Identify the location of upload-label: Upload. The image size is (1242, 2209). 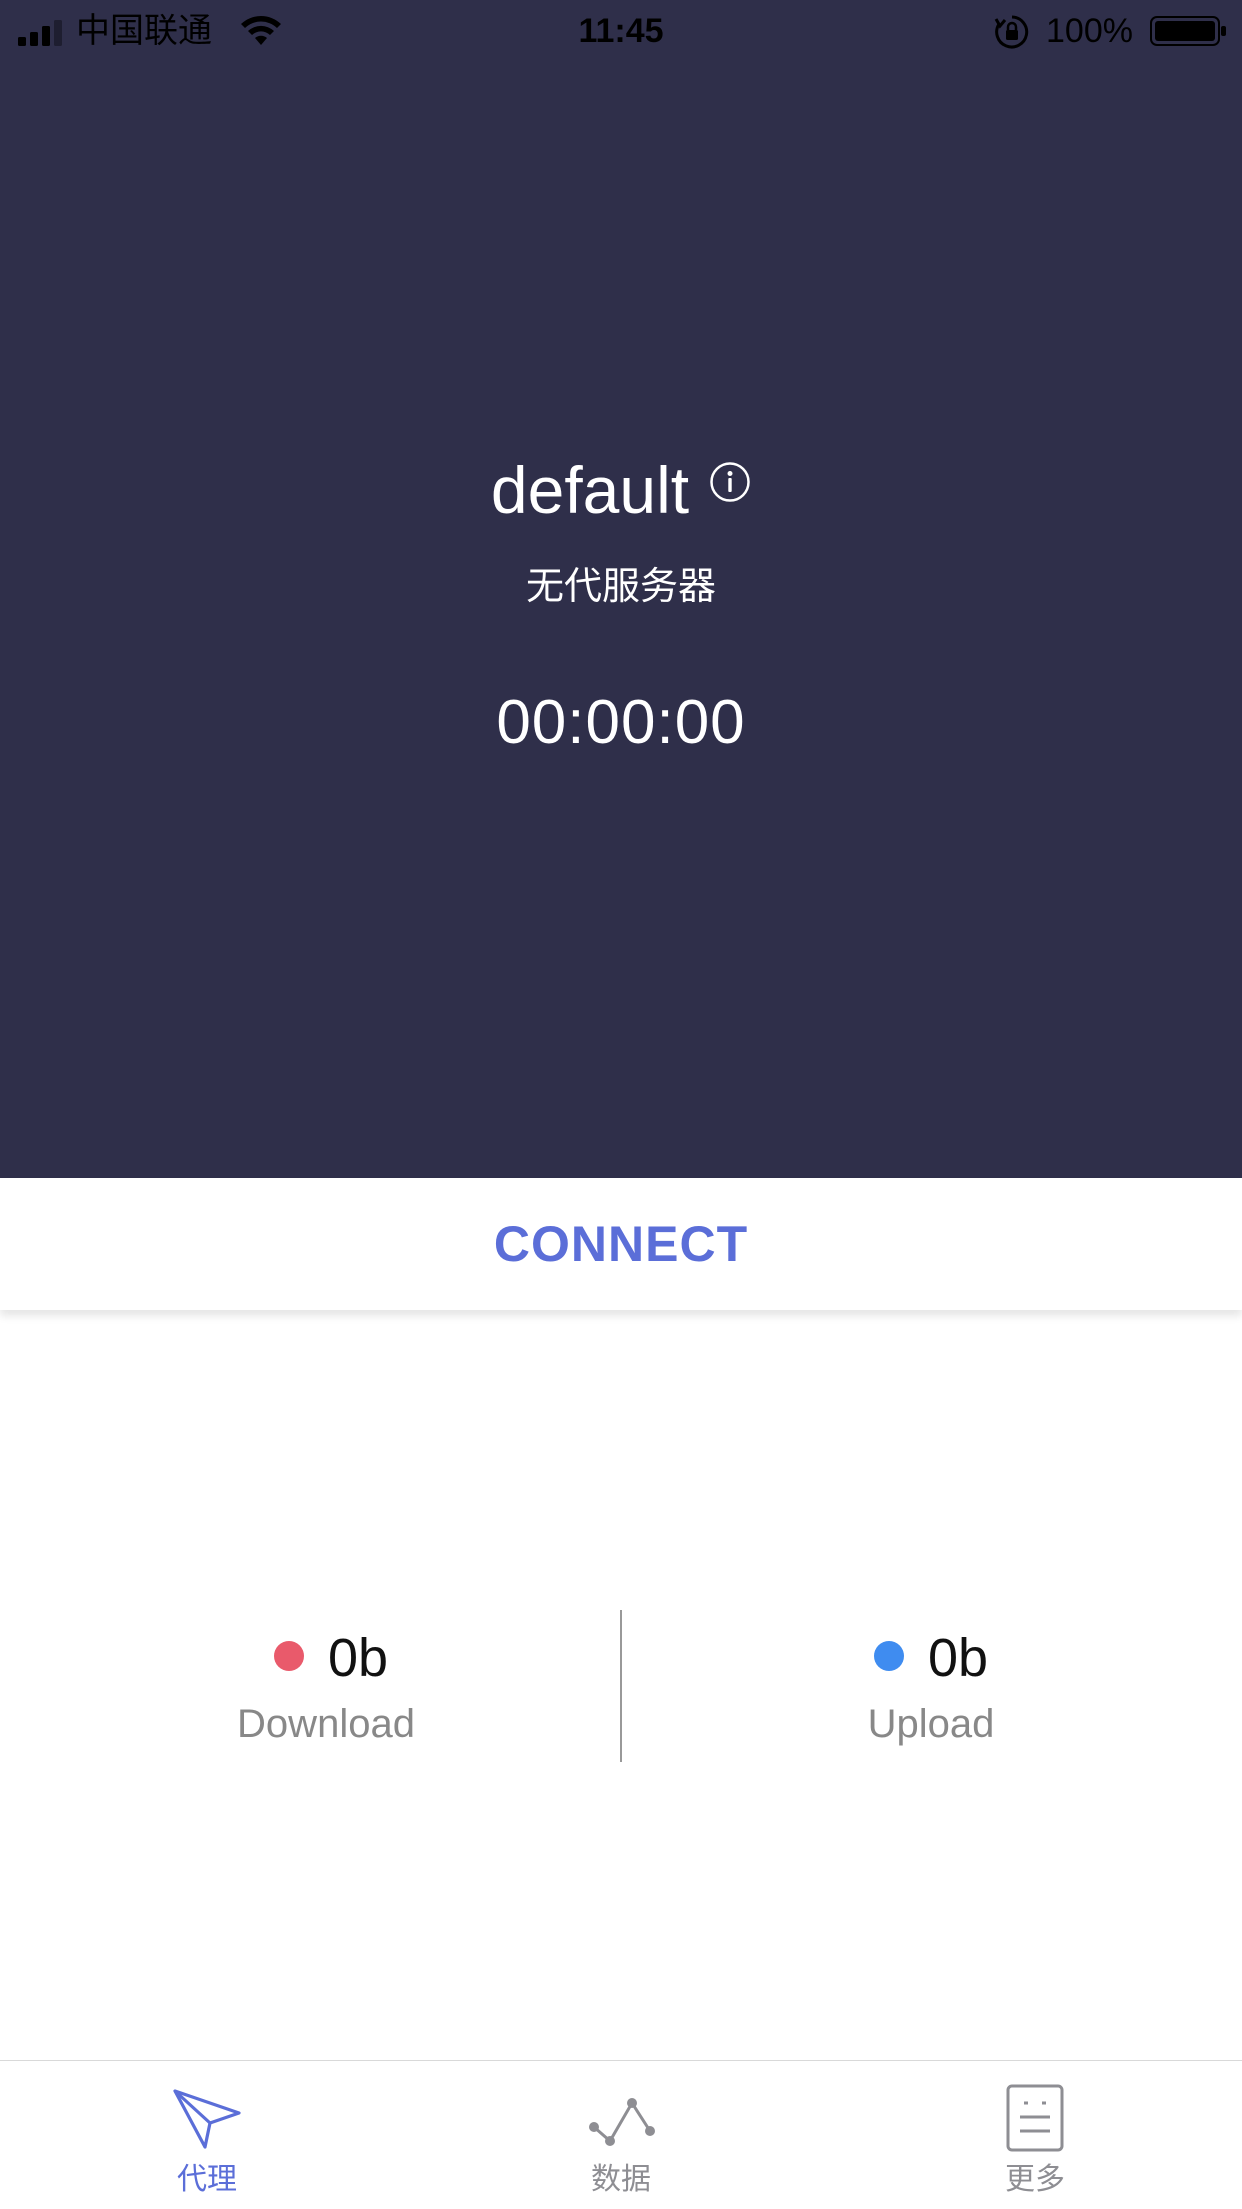
(931, 1724).